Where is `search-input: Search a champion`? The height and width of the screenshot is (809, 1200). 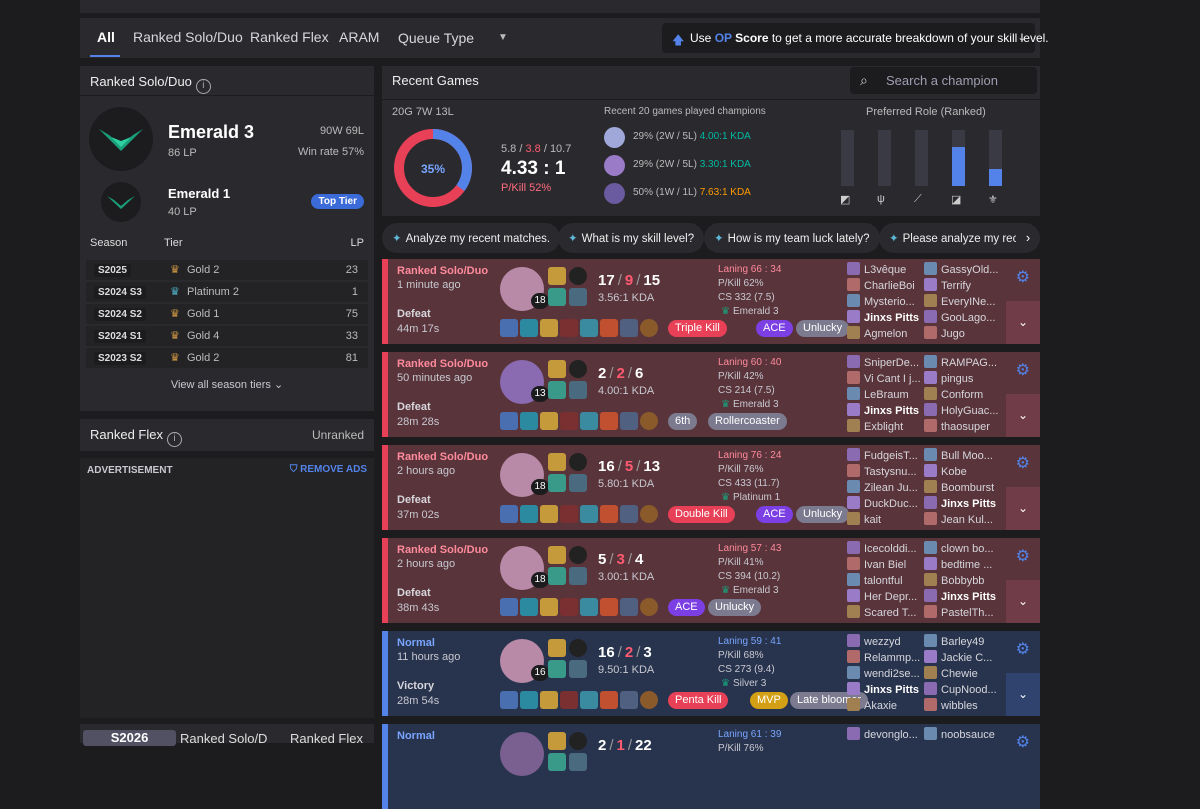 search-input: Search a champion is located at coordinates (942, 80).